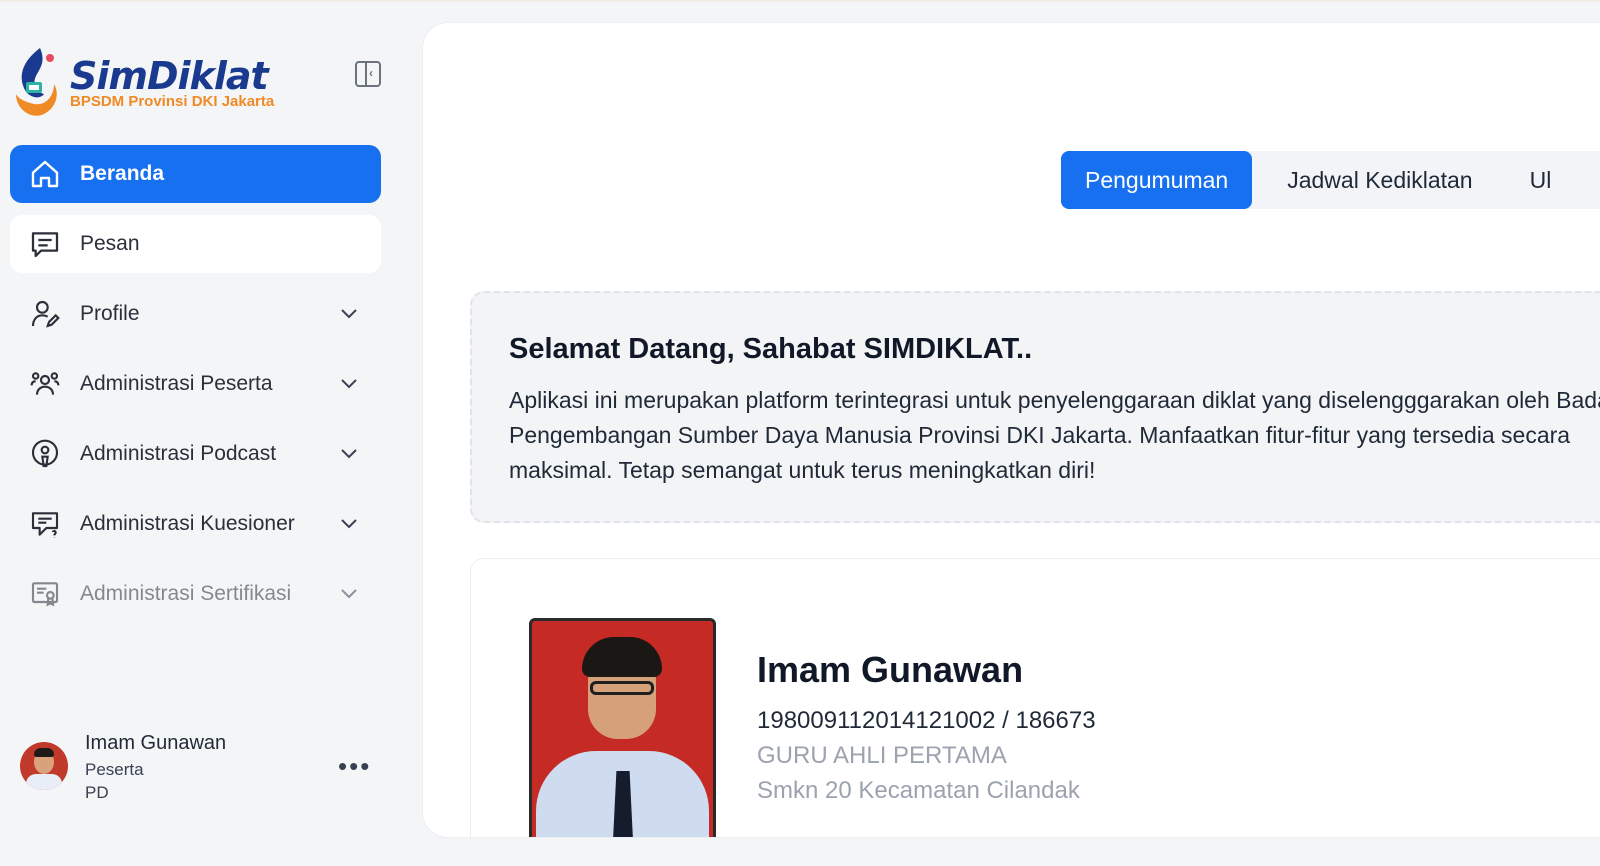 This screenshot has width=1600, height=866. What do you see at coordinates (45, 314) in the screenshot?
I see `user-edit-icon` at bounding box center [45, 314].